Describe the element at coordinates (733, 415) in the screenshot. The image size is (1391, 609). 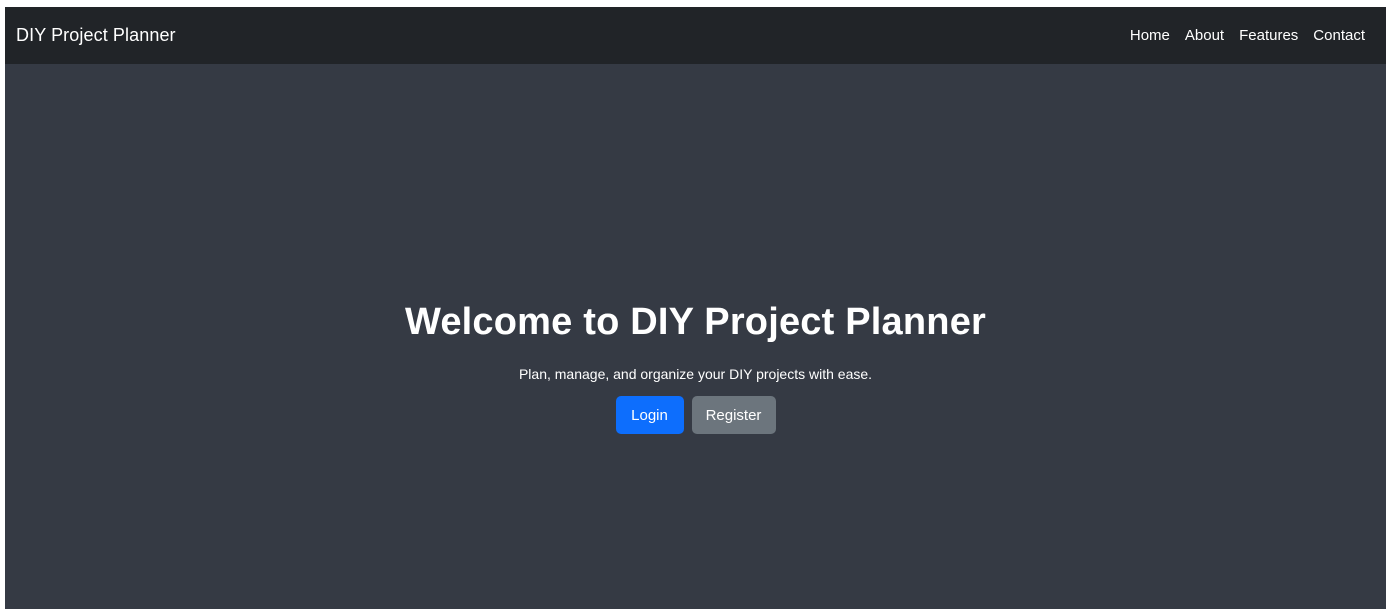
I see `register-button: Register` at that location.